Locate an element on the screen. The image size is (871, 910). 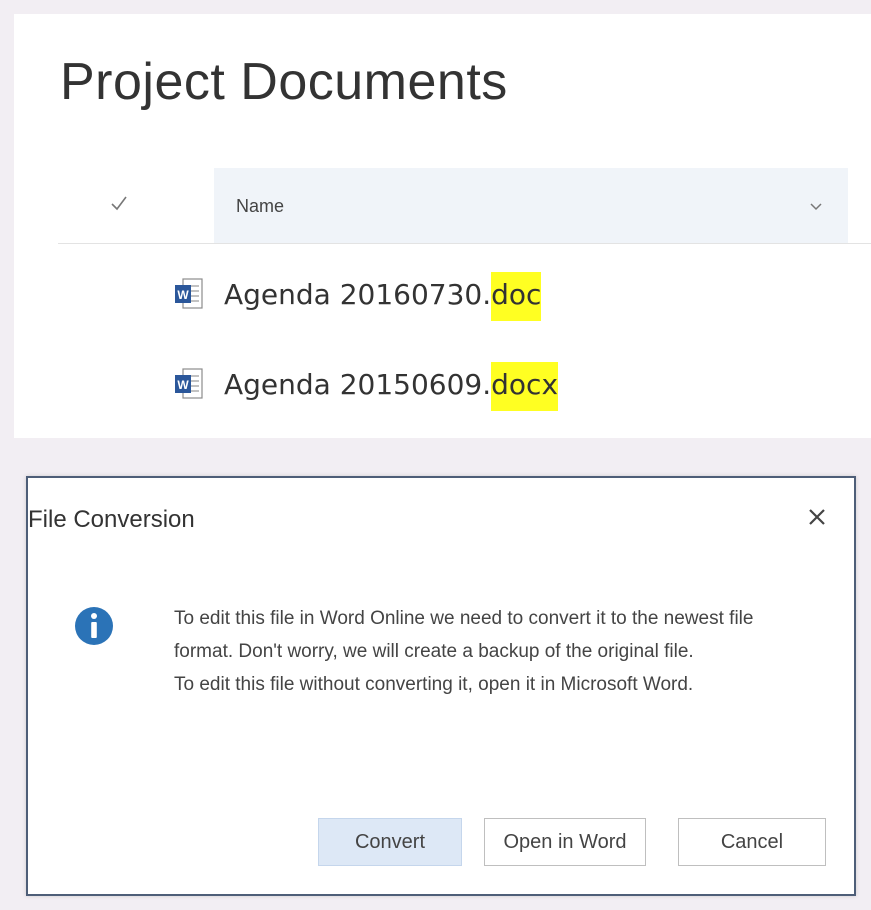
open-in-word-button: Open in Word is located at coordinates (565, 842).